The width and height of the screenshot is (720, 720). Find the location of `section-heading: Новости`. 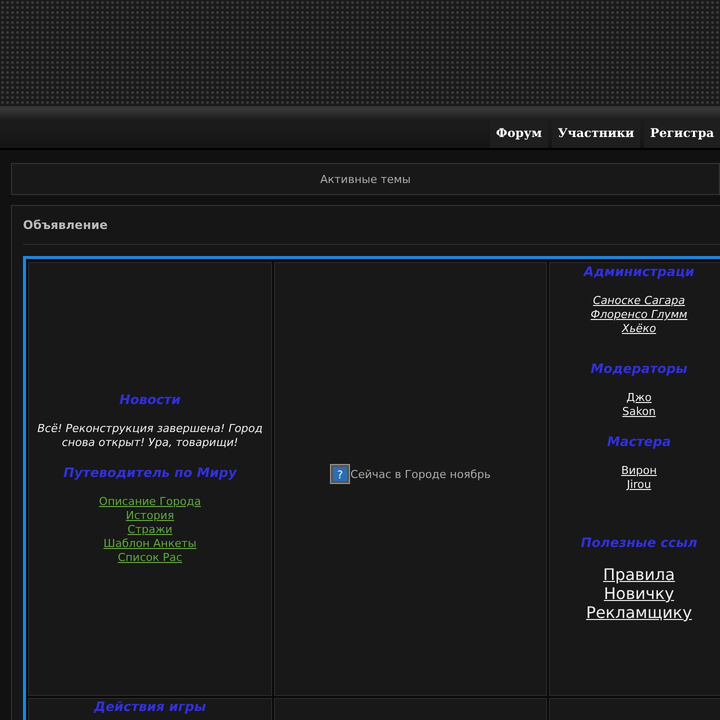

section-heading: Новости is located at coordinates (150, 400).